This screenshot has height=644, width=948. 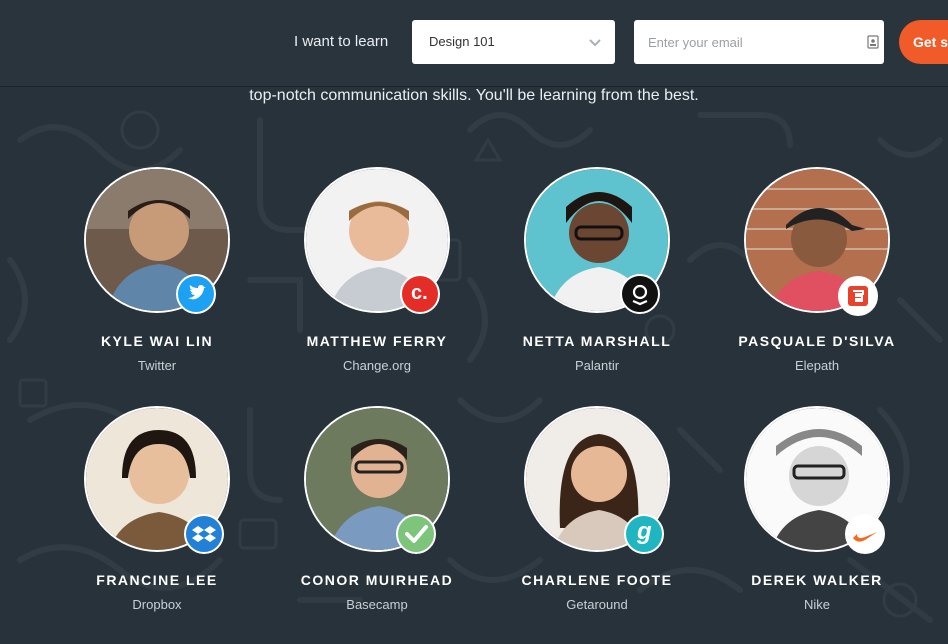 What do you see at coordinates (157, 604) in the screenshot?
I see `mentor-company: Dropbox` at bounding box center [157, 604].